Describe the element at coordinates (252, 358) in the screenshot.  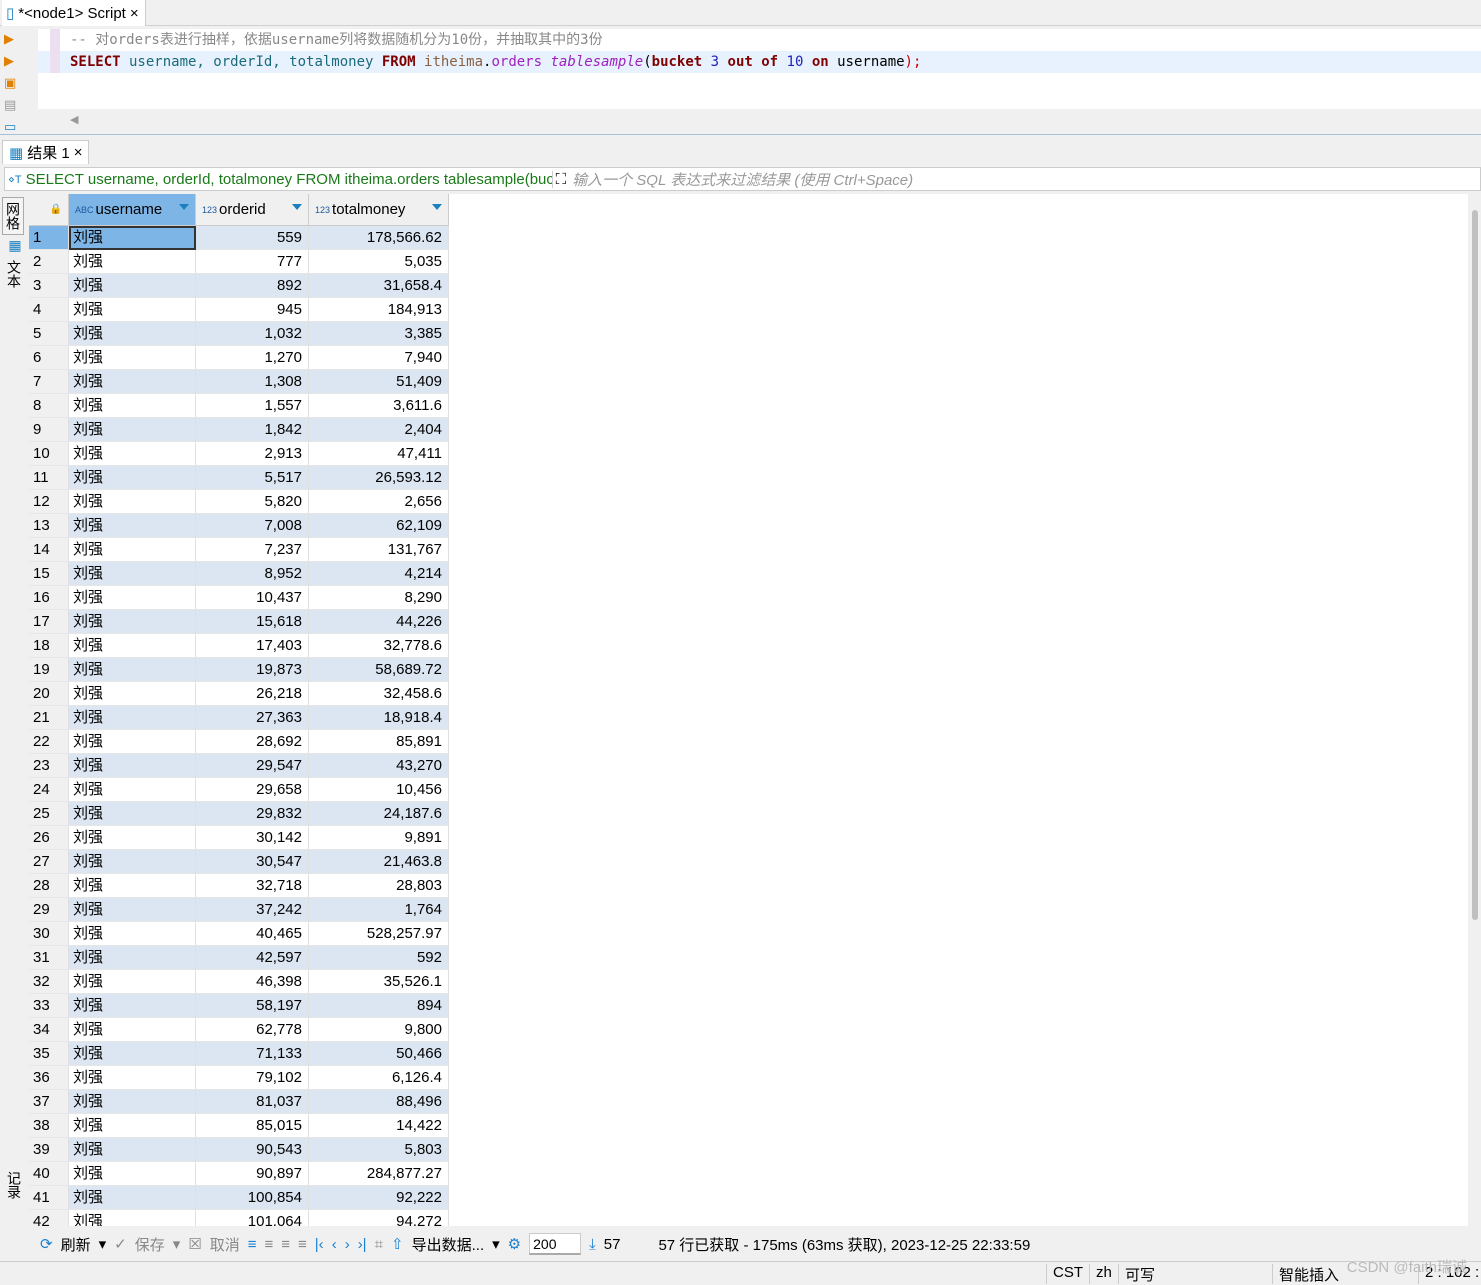
I see `cell-orderid: 1,270` at that location.